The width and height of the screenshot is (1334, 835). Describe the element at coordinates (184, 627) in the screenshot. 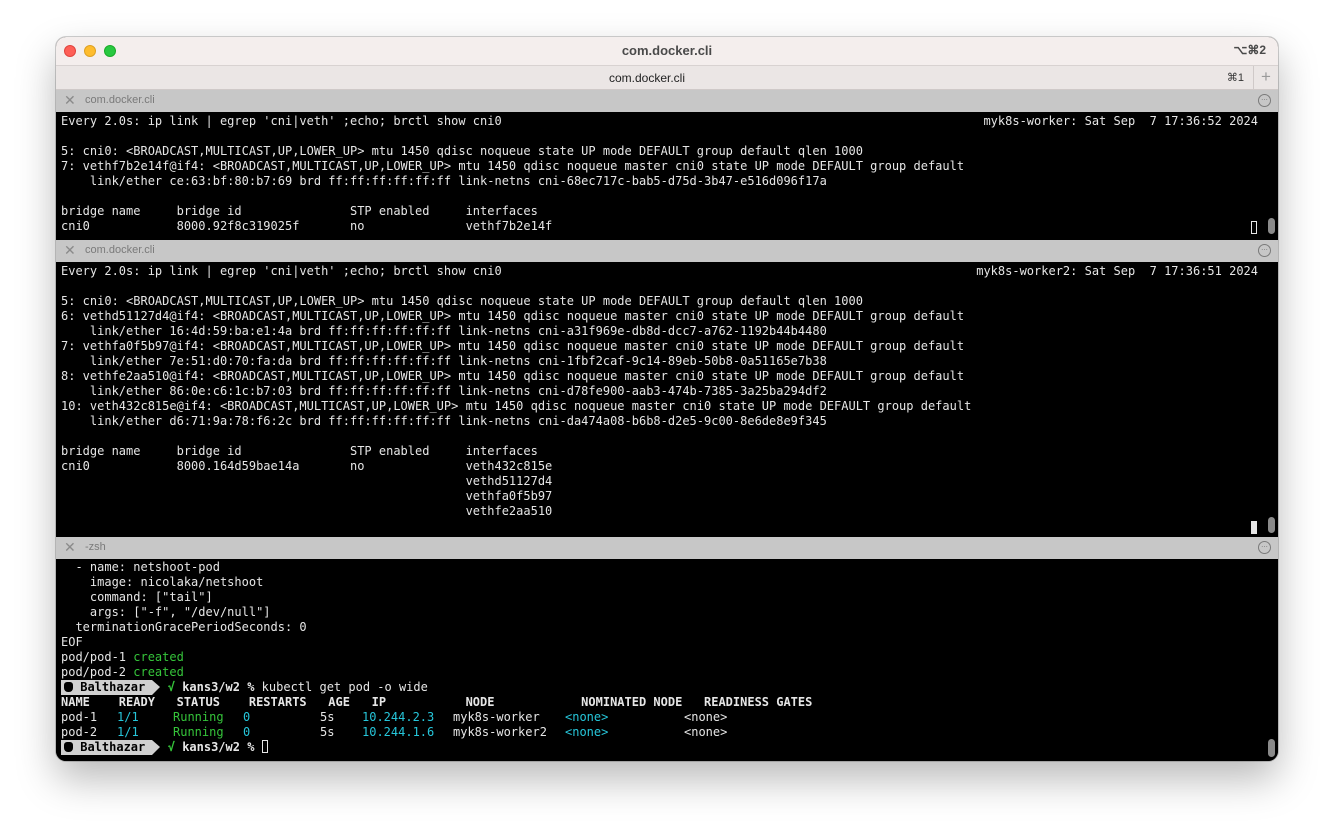

I see `yaml-line: terminationGracePeriodSeconds: 0` at that location.